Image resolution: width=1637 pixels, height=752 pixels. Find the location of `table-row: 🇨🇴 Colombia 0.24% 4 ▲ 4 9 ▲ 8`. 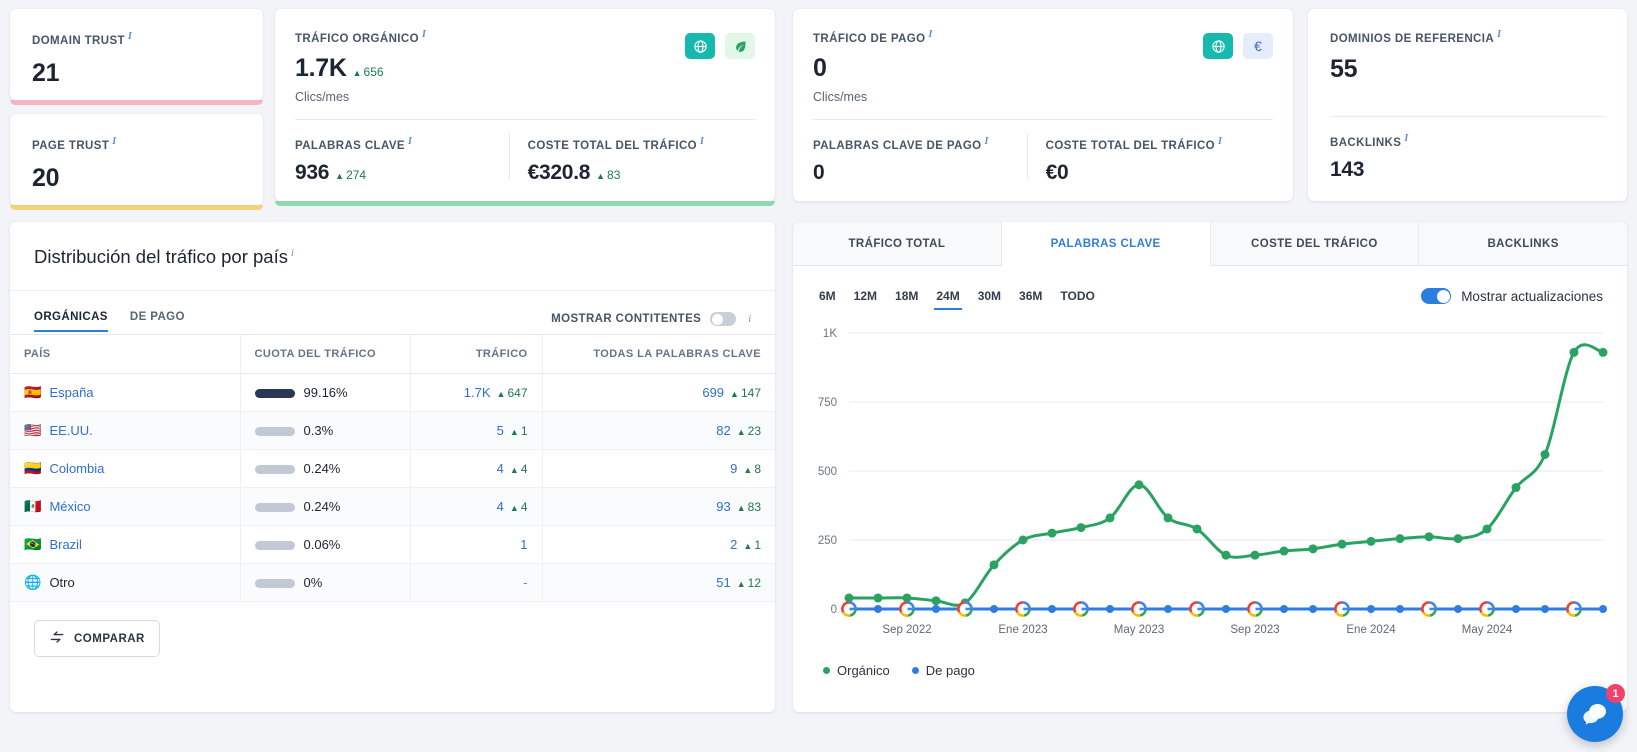

table-row: 🇨🇴 Colombia 0.24% 4 ▲ 4 9 ▲ 8 is located at coordinates (392, 468).